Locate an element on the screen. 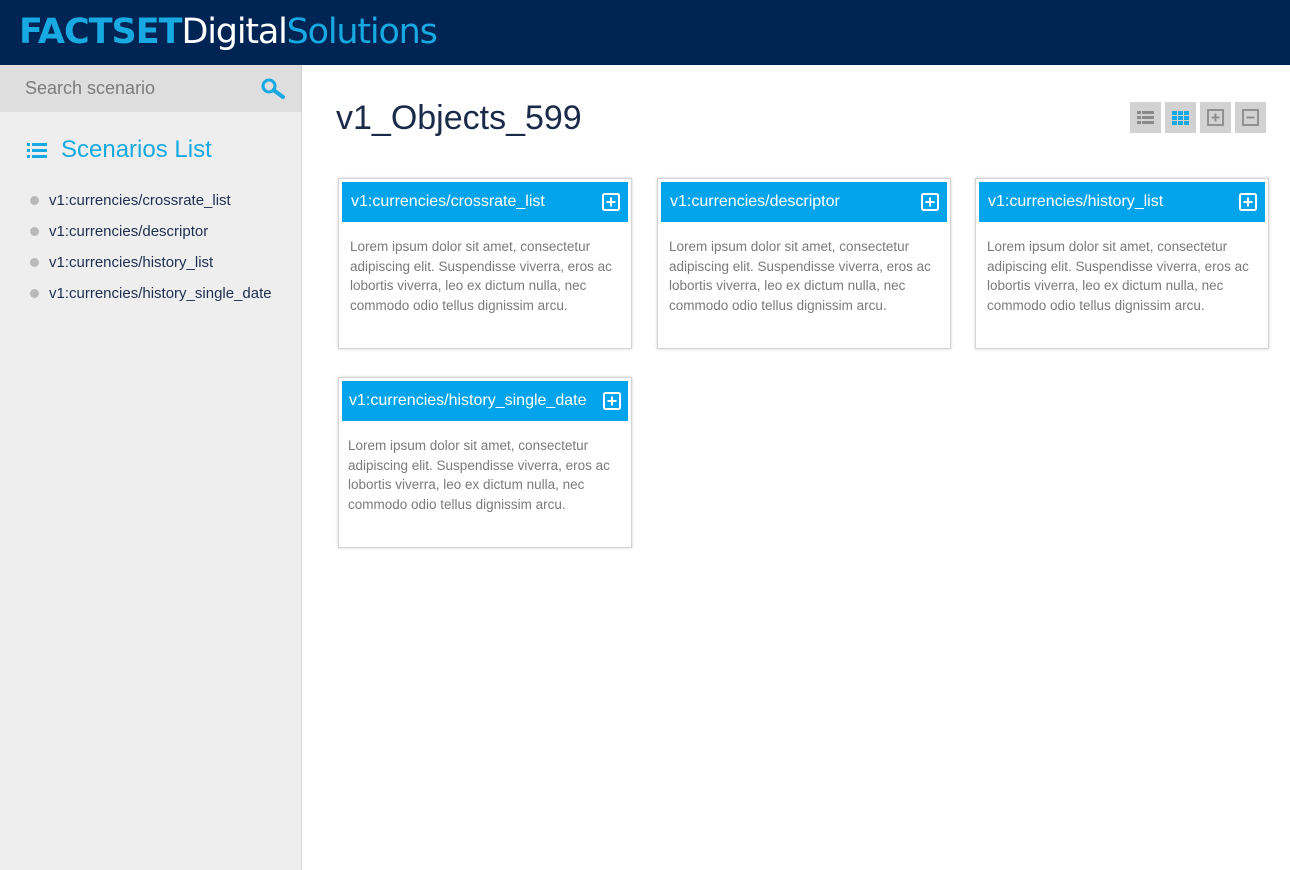 Image resolution: width=1290 pixels, height=870 pixels. factset-logo: FACTSET Digital Solutions is located at coordinates (228, 32).